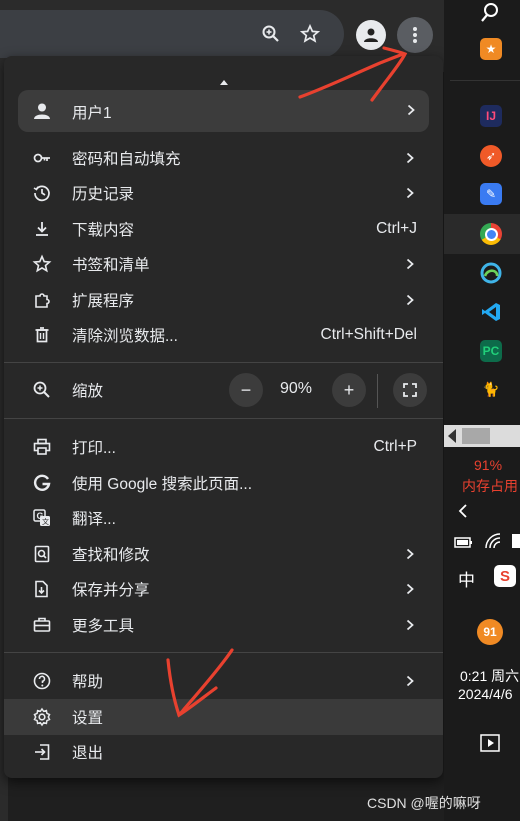 This screenshot has height=821, width=520. What do you see at coordinates (452, 436) in the screenshot?
I see `scroll-left-icon` at bounding box center [452, 436].